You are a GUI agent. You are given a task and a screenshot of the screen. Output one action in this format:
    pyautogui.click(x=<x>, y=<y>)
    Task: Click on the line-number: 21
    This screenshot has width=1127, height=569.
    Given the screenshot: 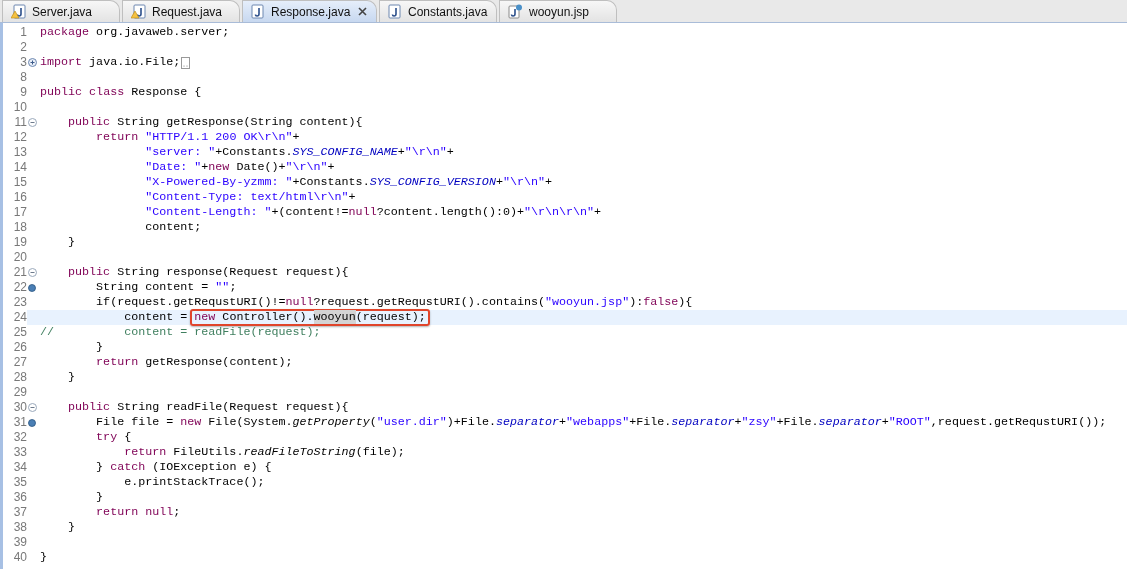 What is the action you would take?
    pyautogui.click(x=20, y=272)
    